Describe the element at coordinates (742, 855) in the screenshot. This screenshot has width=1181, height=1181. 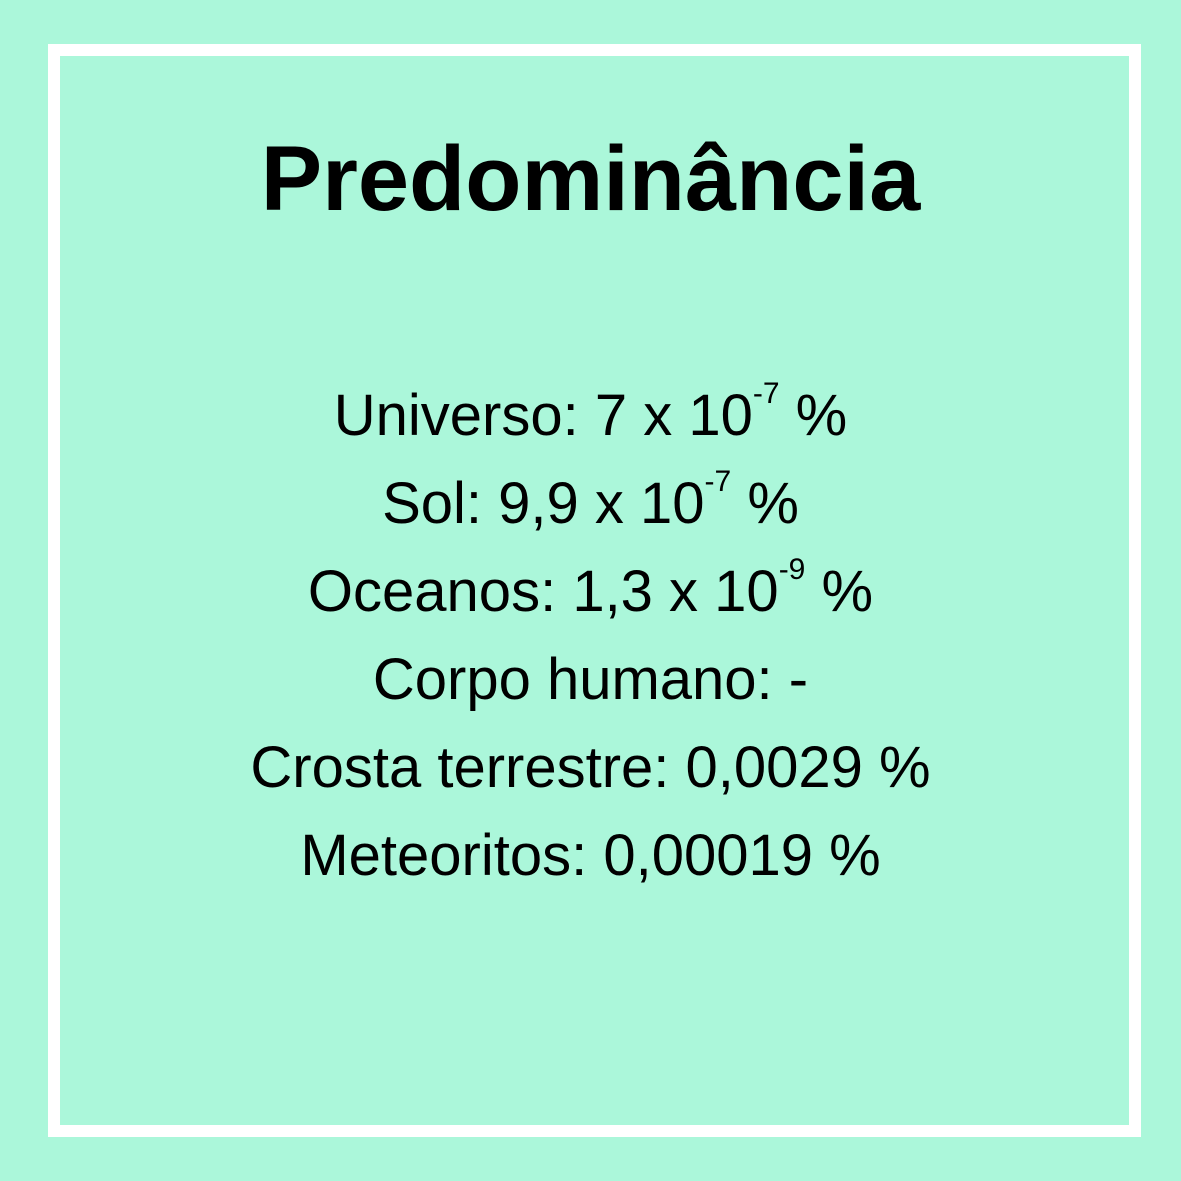
I see `line-value: 0,00019 %` at that location.